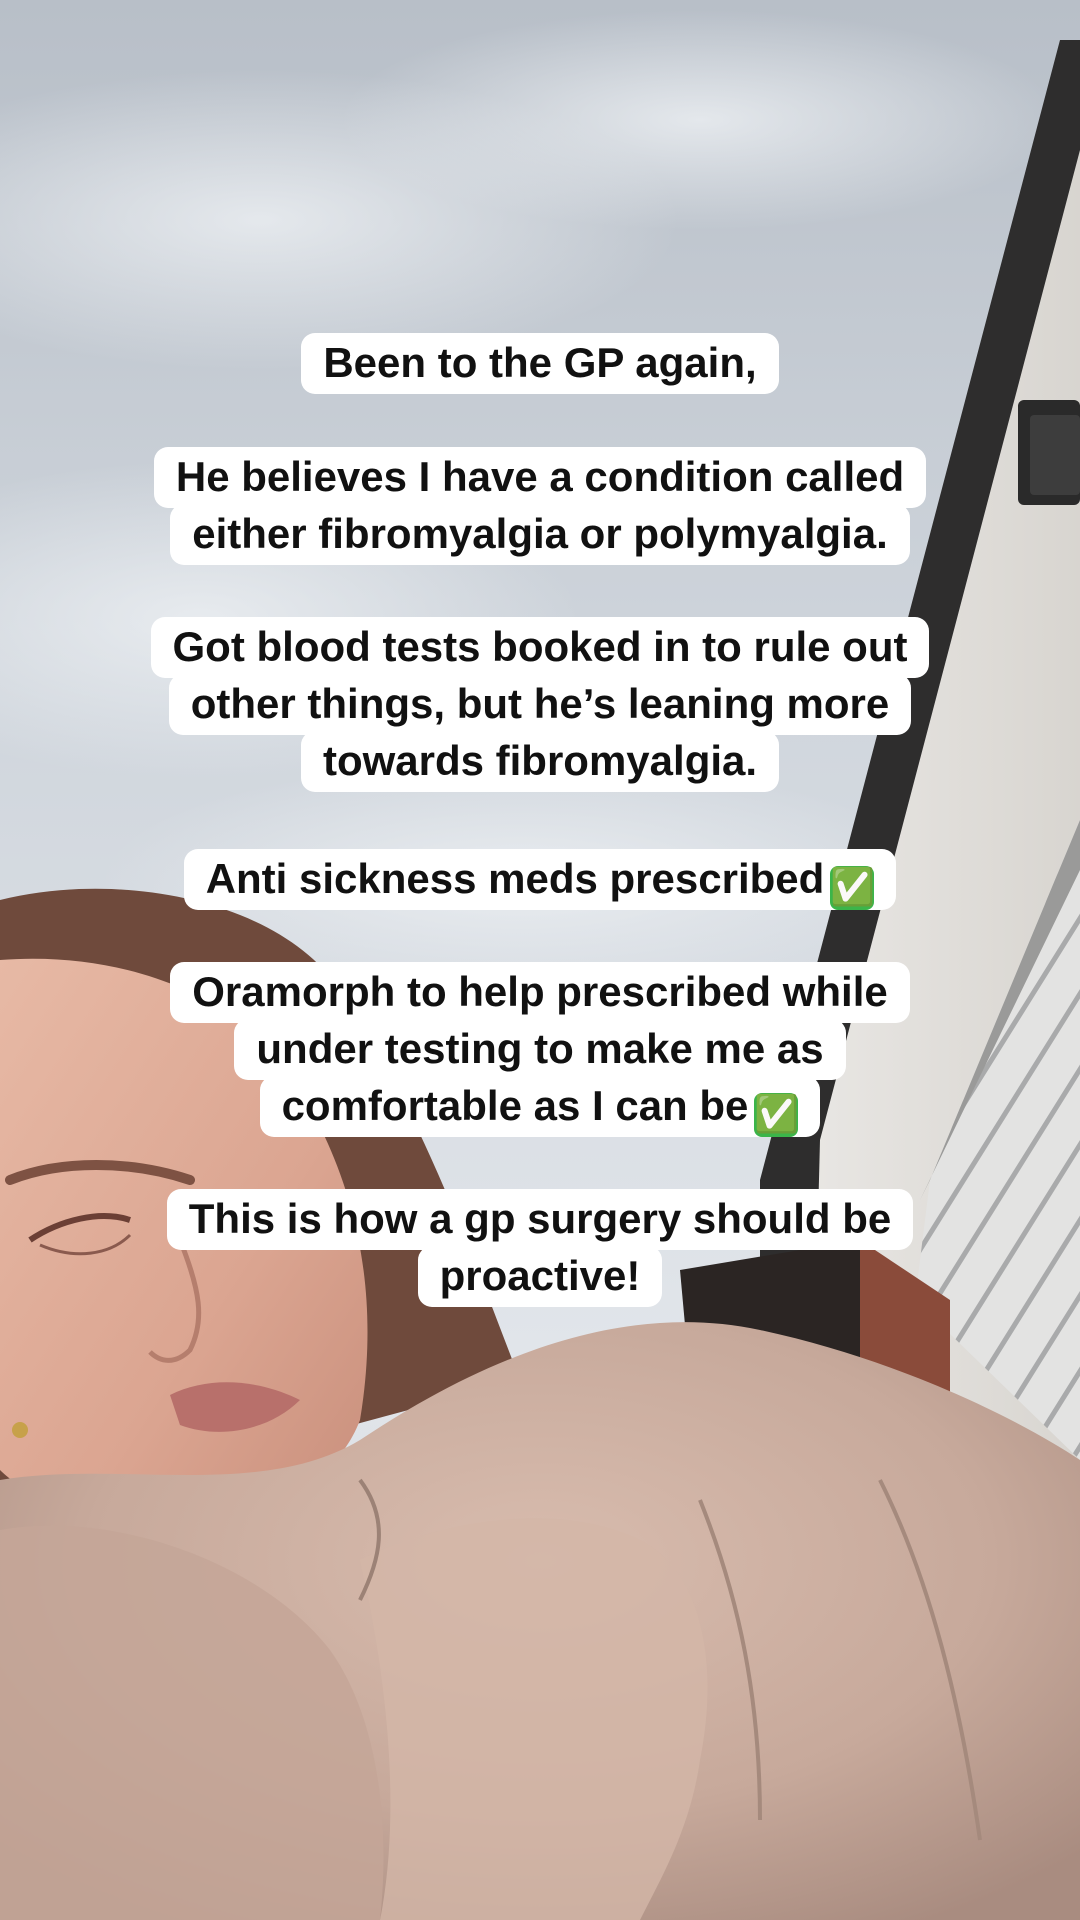 The width and height of the screenshot is (1080, 1920). I want to click on caption-line: either fibromyalgia or polymyalgia., so click(540, 534).